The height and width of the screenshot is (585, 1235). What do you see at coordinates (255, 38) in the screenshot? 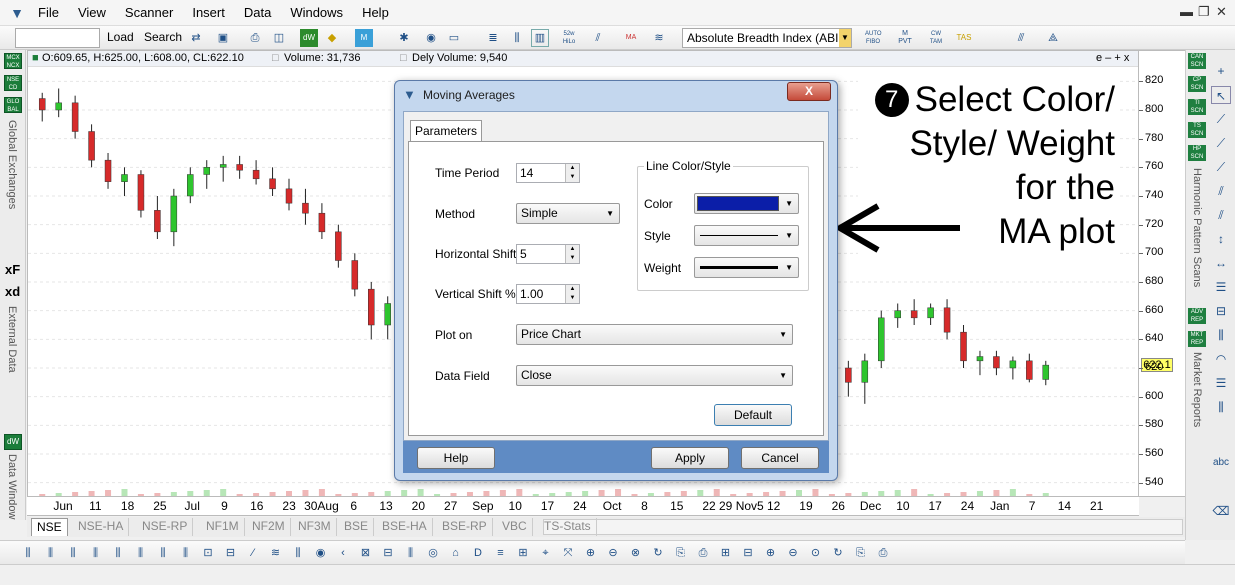
I see `print-icon: ⎙` at bounding box center [255, 38].